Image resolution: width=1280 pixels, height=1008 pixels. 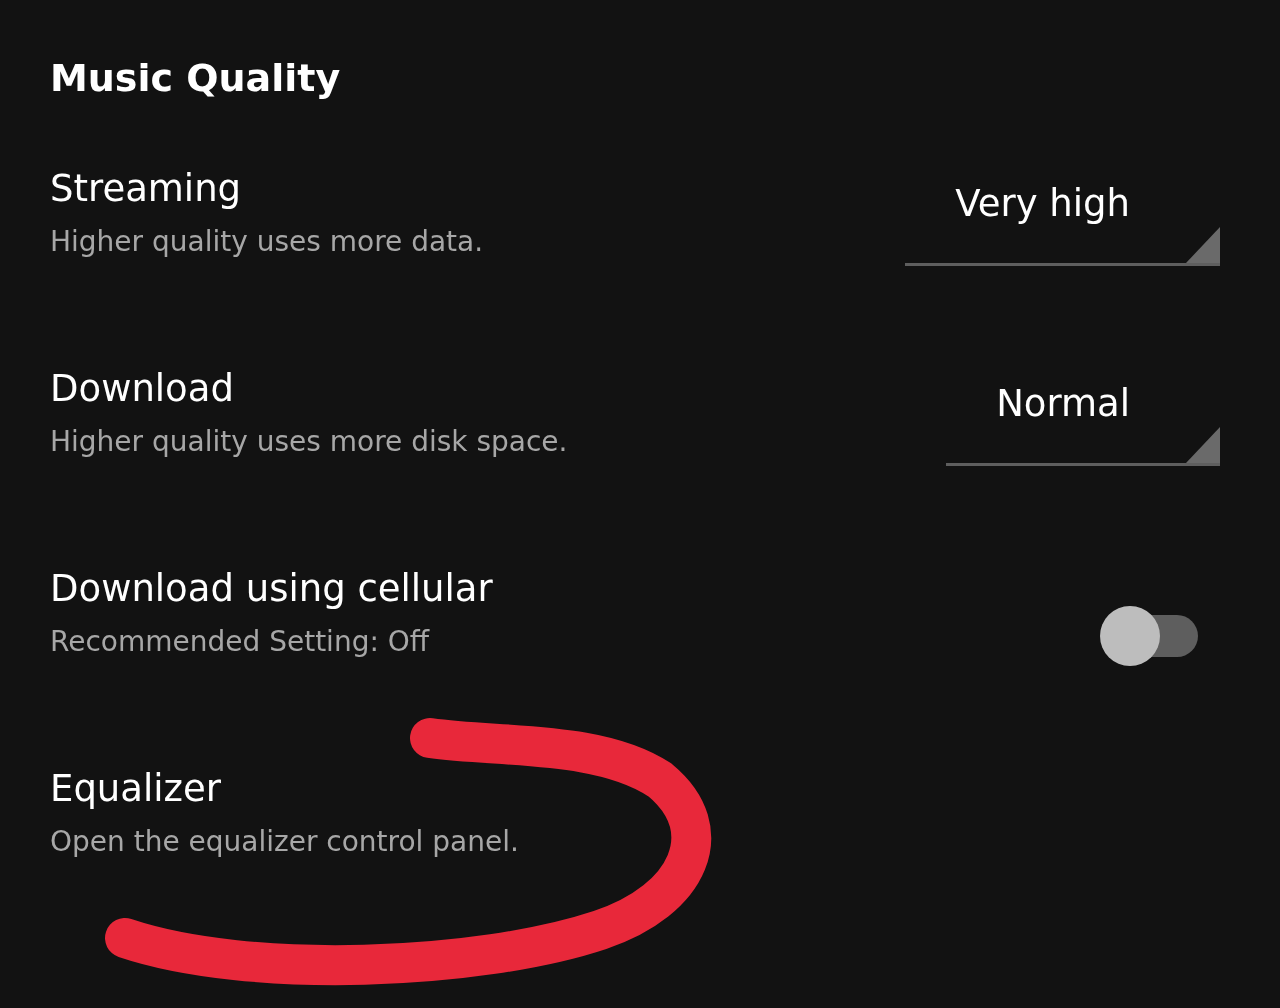 I want to click on setting-title: Equalizer, so click(x=136, y=789).